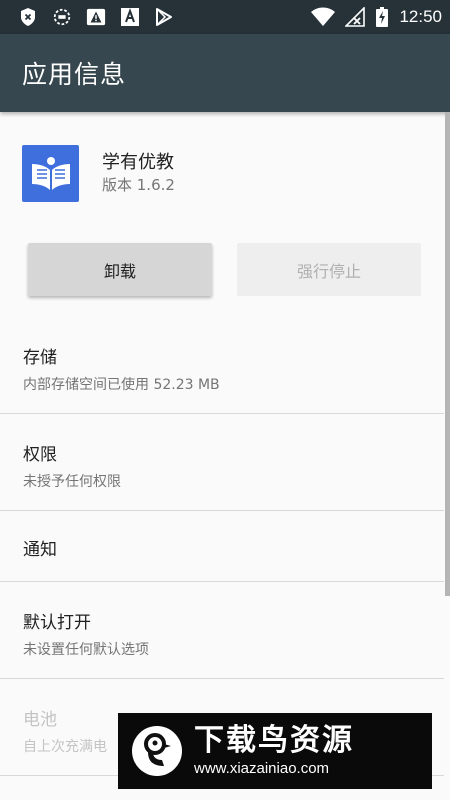  Describe the element at coordinates (130, 17) in the screenshot. I see `a-box-icon` at that location.